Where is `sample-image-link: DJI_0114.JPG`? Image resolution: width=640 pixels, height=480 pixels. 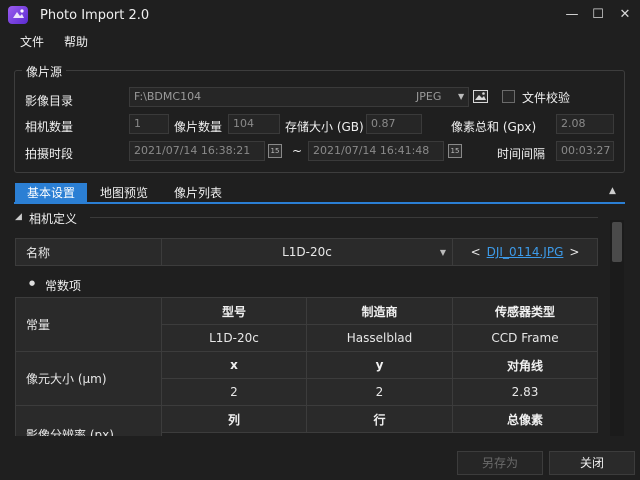
sample-image-link: DJI_0114.JPG is located at coordinates (525, 252).